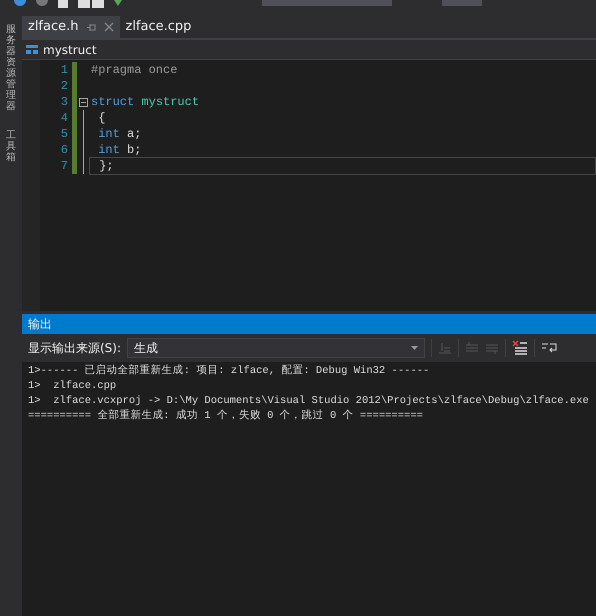 The image size is (596, 616). What do you see at coordinates (145, 102) in the screenshot?
I see `code-line: struct mystruct` at bounding box center [145, 102].